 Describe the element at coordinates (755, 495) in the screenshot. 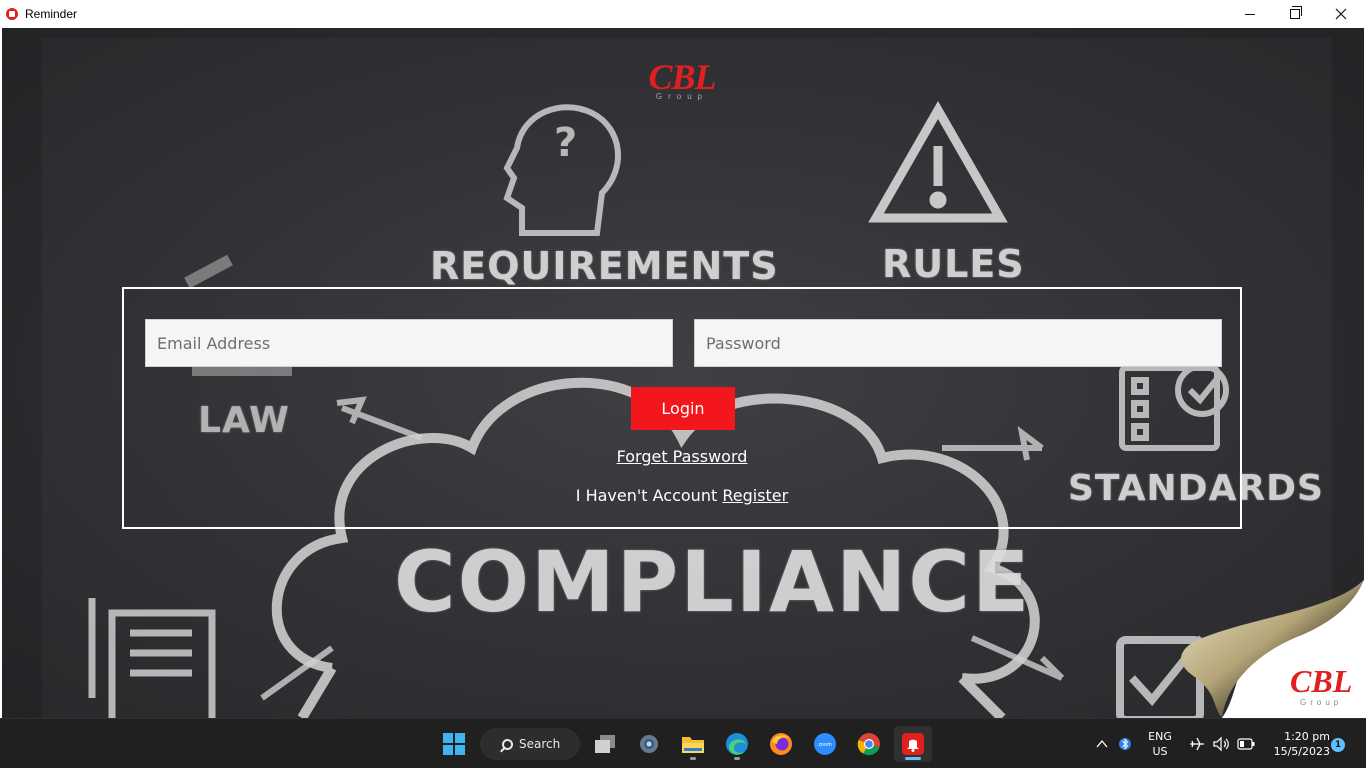

I see `register-link: Register` at that location.